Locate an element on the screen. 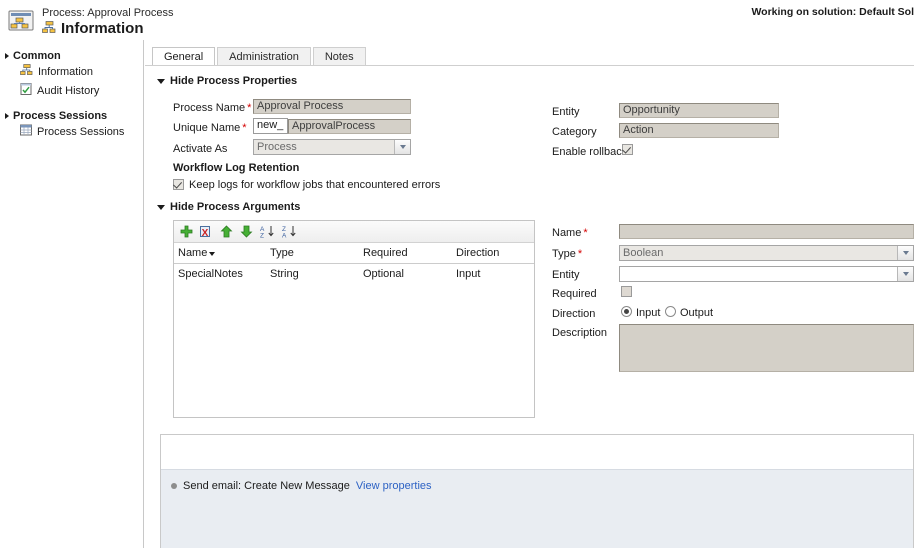 Image resolution: width=914 pixels, height=548 pixels. argument-required-checkbox is located at coordinates (626, 291).